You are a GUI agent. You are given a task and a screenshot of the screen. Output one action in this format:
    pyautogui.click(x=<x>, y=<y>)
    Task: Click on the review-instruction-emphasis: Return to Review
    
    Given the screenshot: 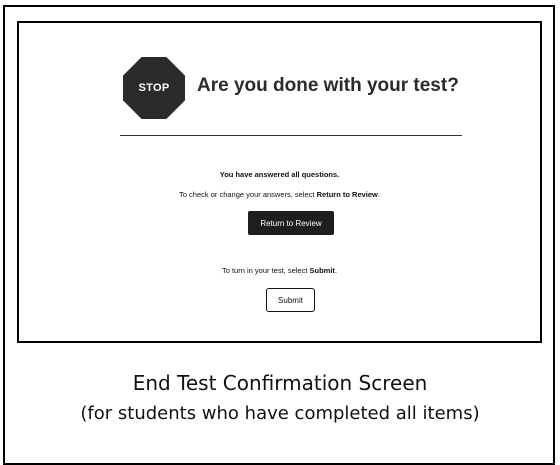 What is the action you would take?
    pyautogui.click(x=347, y=194)
    